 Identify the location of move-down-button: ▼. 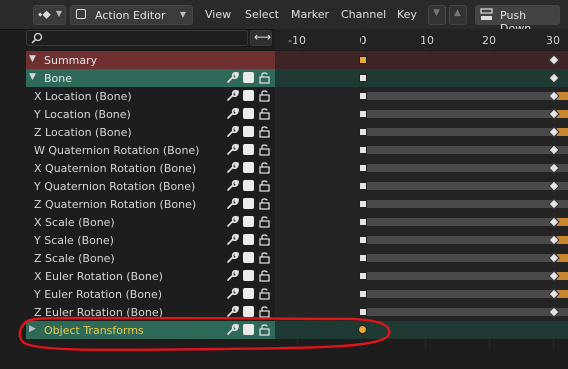
(437, 15).